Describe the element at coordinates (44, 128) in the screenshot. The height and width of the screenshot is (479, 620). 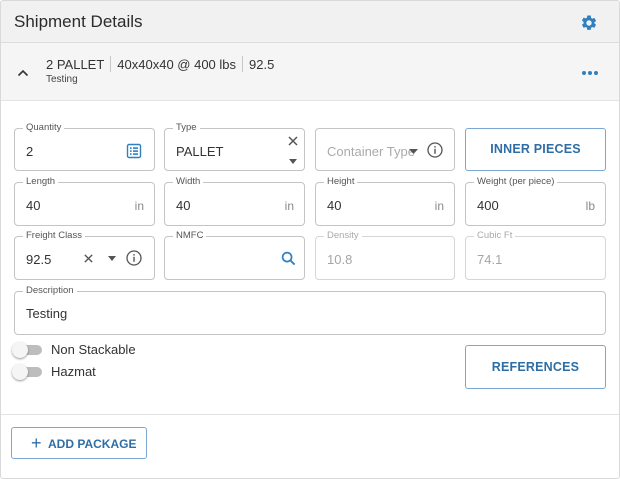
I see `quantity-label: Quantity` at that location.